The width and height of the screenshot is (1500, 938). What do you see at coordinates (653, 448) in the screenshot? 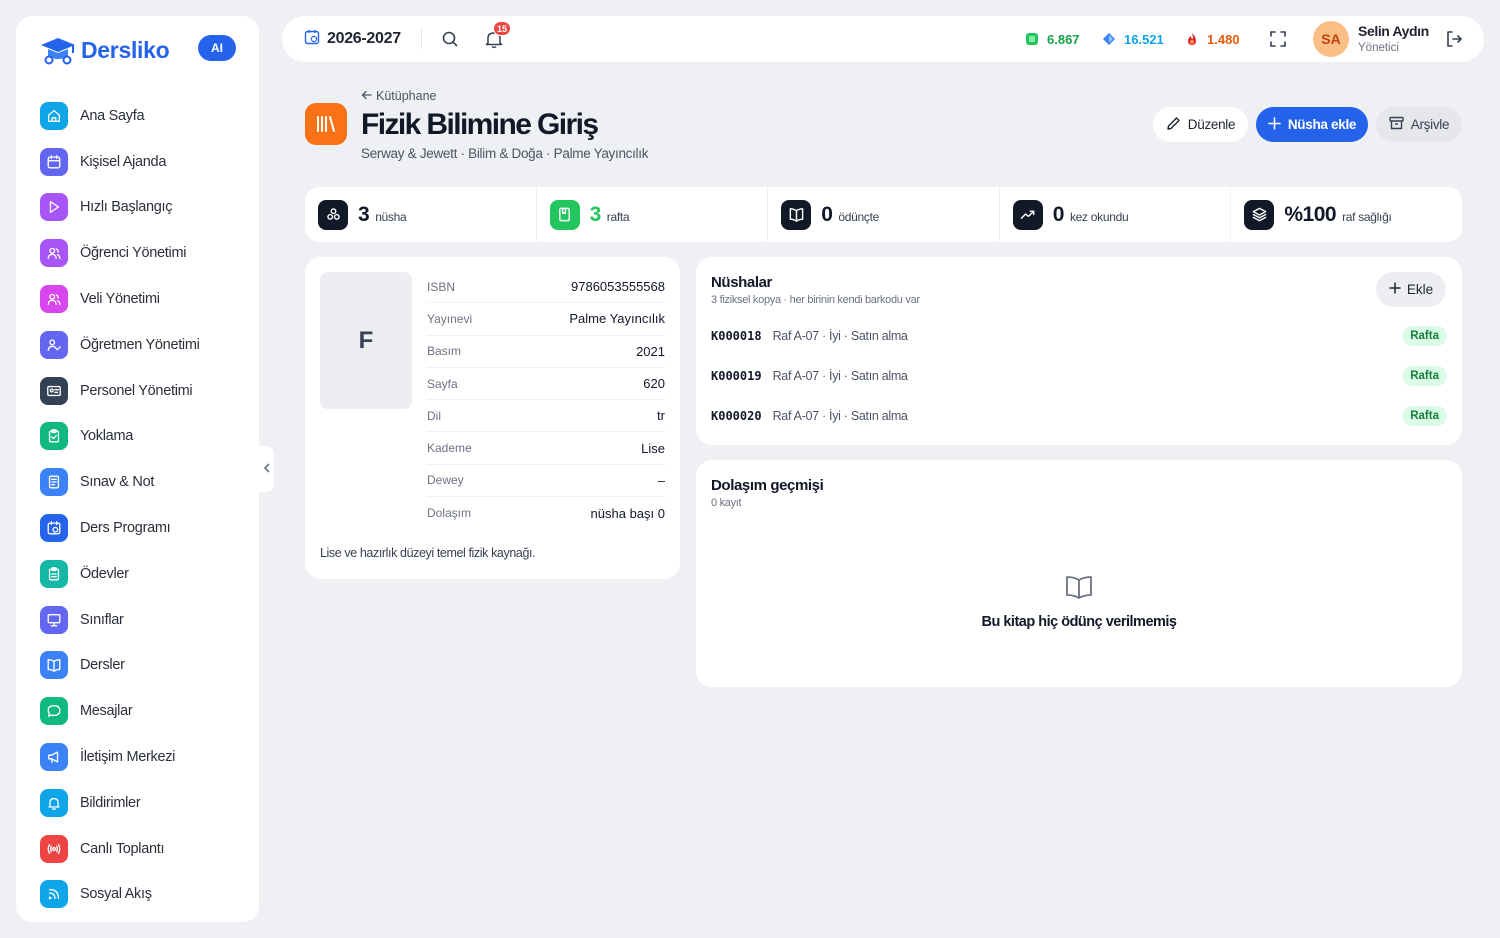
I see `meta-value: Lise` at bounding box center [653, 448].